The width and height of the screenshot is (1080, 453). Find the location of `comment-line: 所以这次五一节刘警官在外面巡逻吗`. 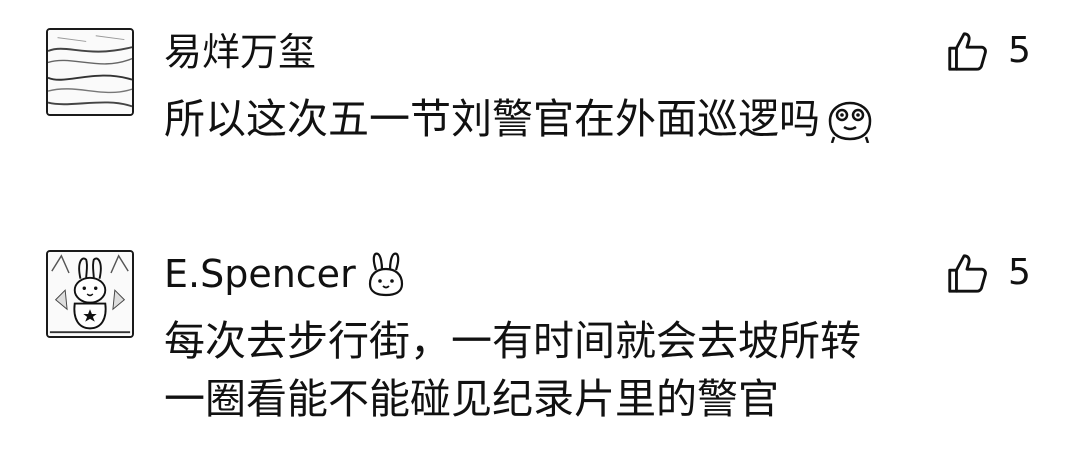

comment-line: 所以这次五一节刘警官在外面巡逻吗 is located at coordinates (604, 119).